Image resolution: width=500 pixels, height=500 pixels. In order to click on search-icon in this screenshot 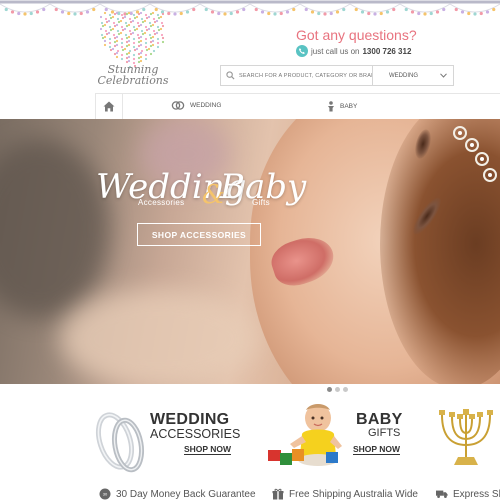, I will do `click(230, 75)`.